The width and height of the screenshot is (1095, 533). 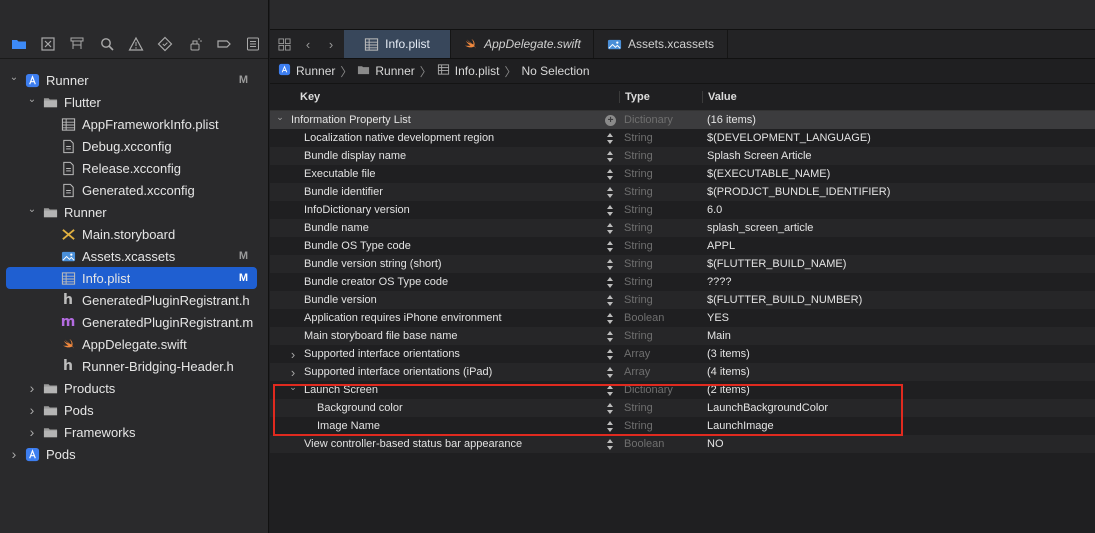 What do you see at coordinates (134, 366) in the screenshot?
I see `tree-item-runner-bridging-header-h: h Runner-Bridging-Header.h` at bounding box center [134, 366].